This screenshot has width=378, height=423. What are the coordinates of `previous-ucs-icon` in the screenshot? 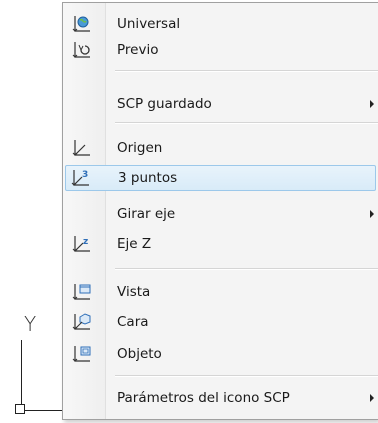 It's located at (82, 50).